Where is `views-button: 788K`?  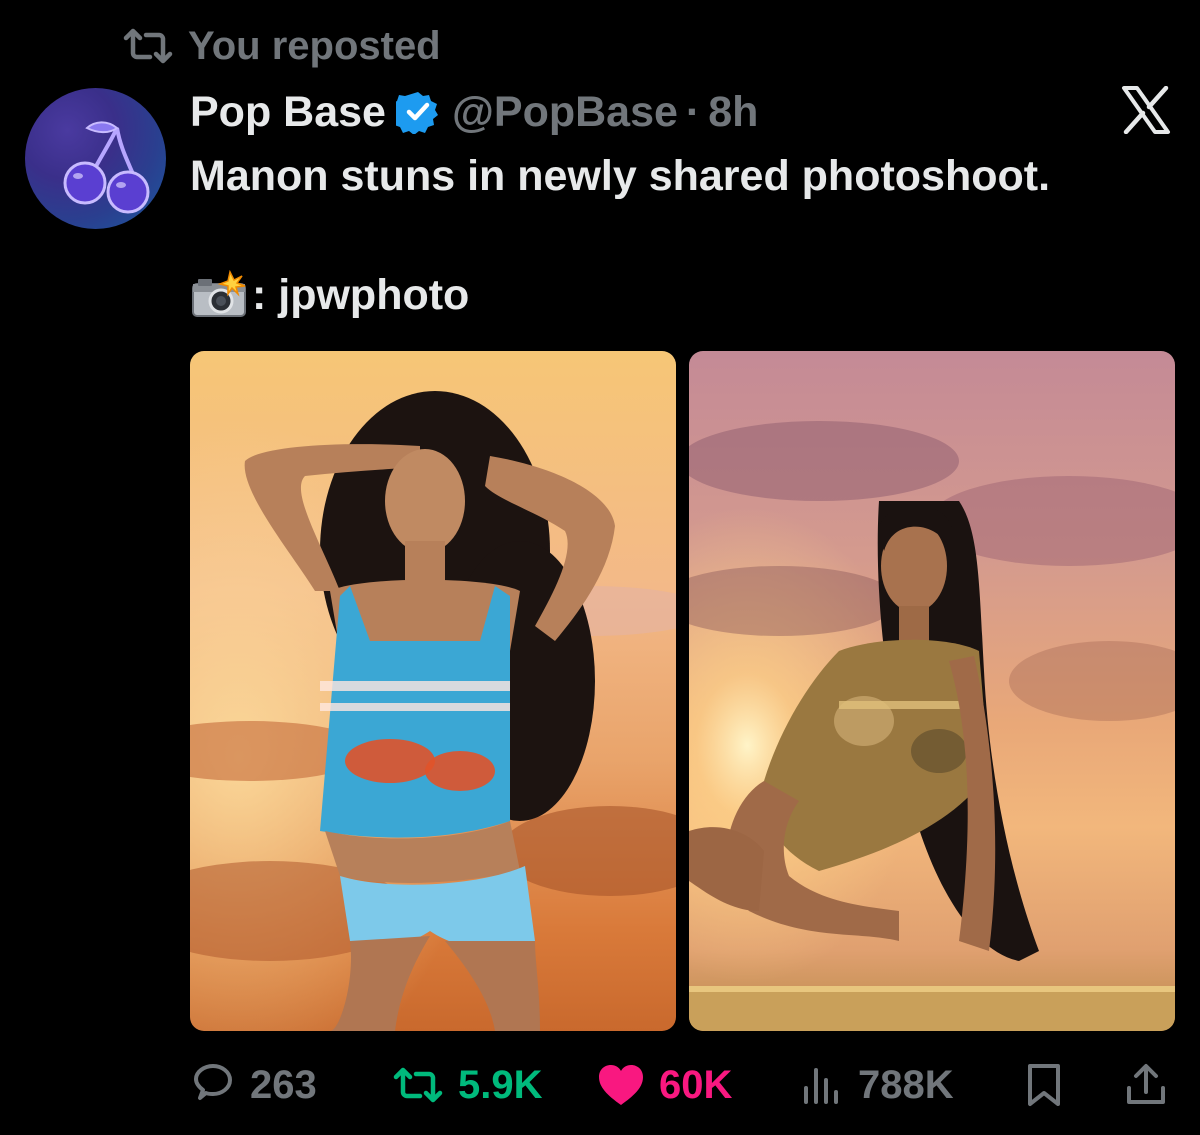 views-button: 788K is located at coordinates (877, 1085).